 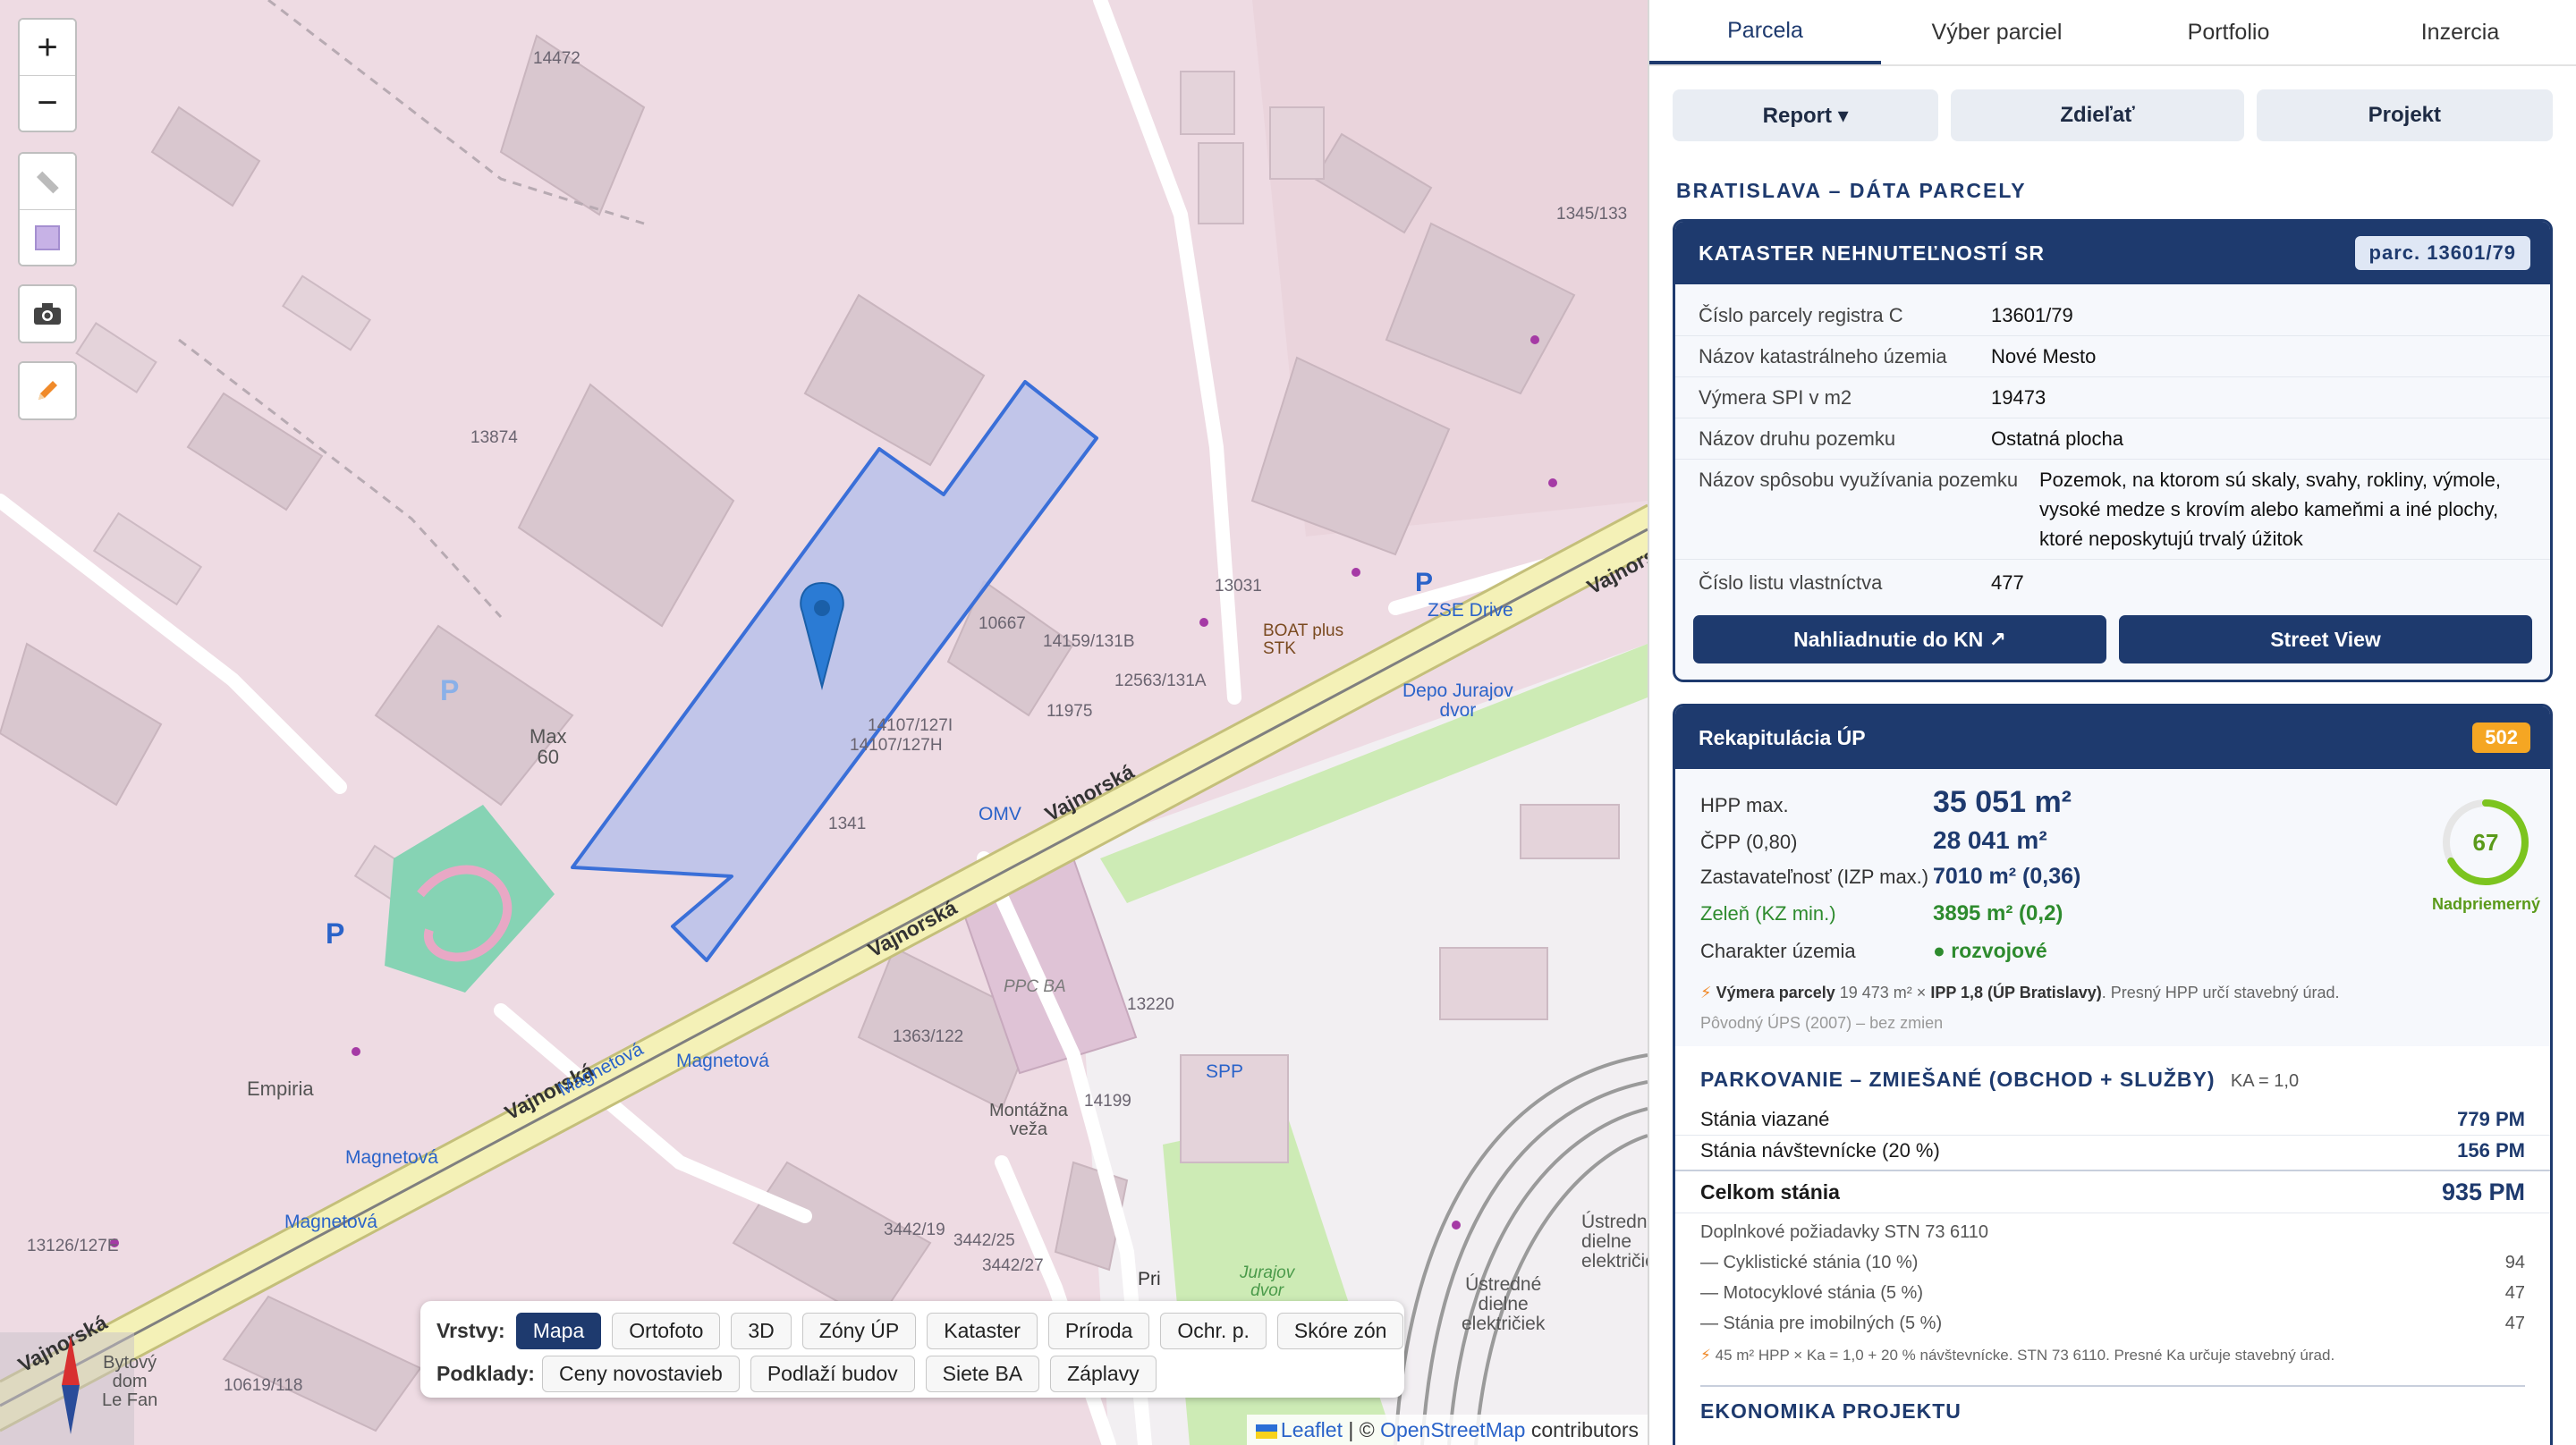 I want to click on draw-control, so click(x=47, y=209).